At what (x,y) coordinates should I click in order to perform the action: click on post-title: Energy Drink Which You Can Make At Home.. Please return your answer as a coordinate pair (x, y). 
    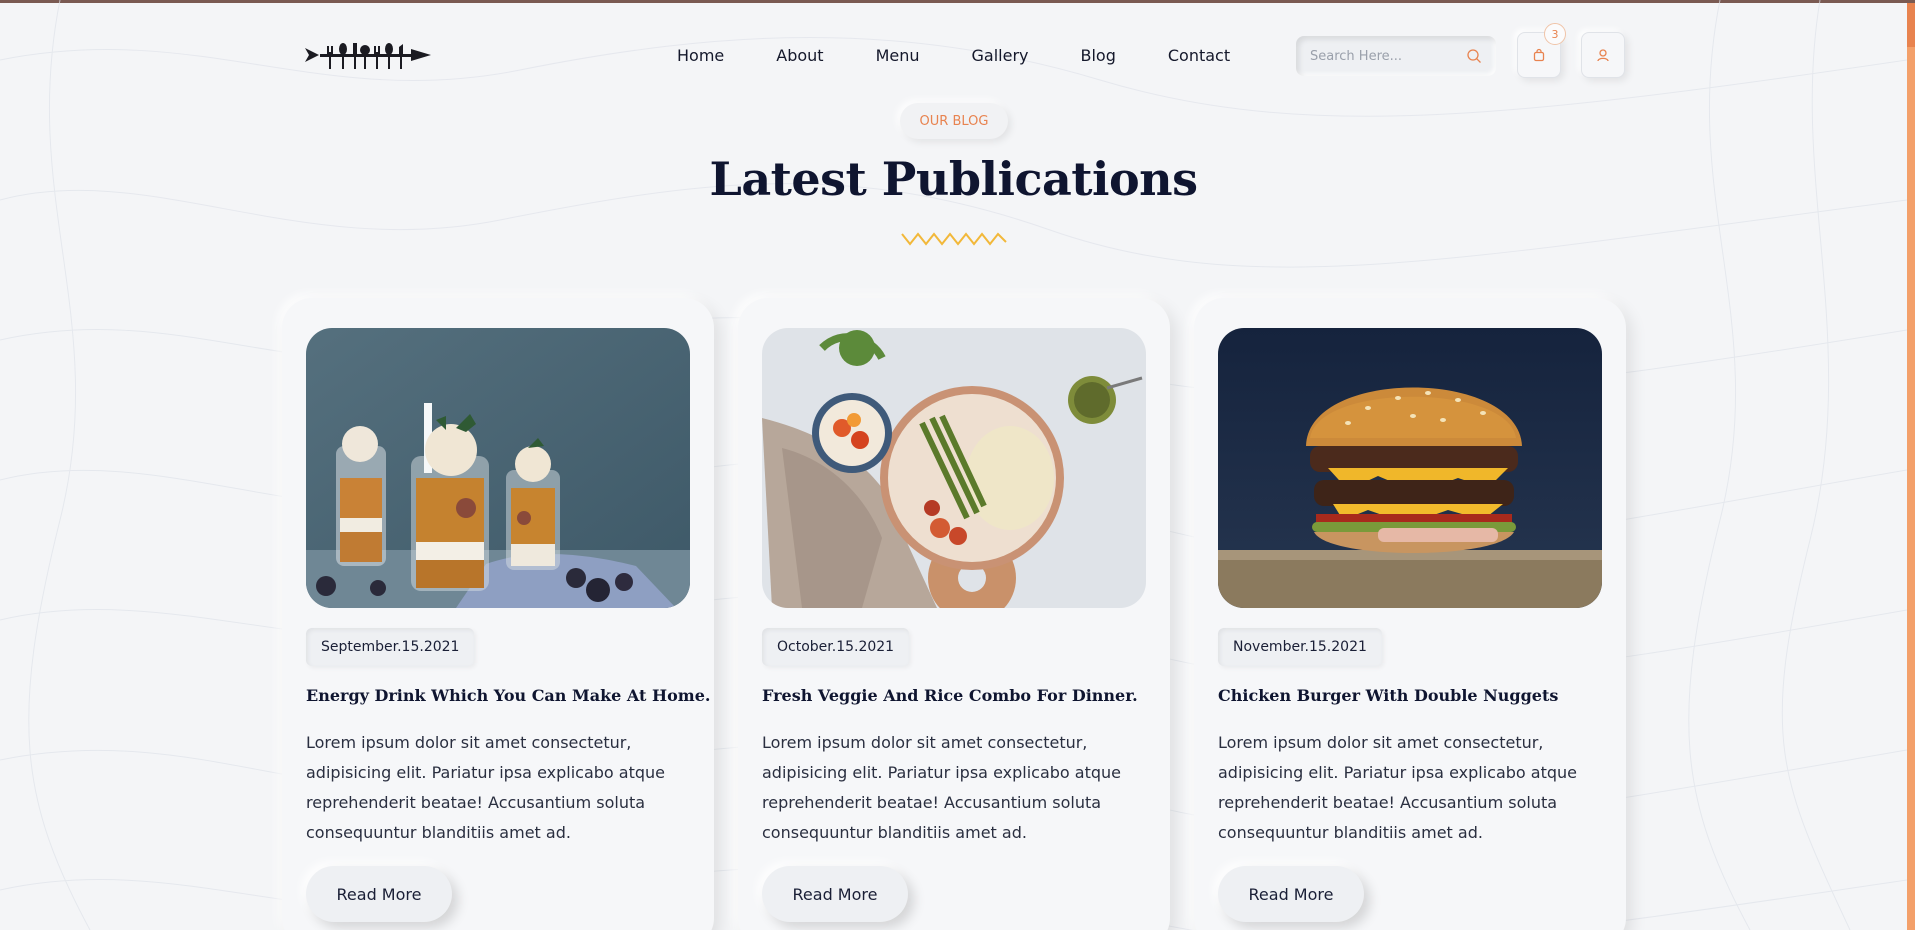
    Looking at the image, I should click on (508, 695).